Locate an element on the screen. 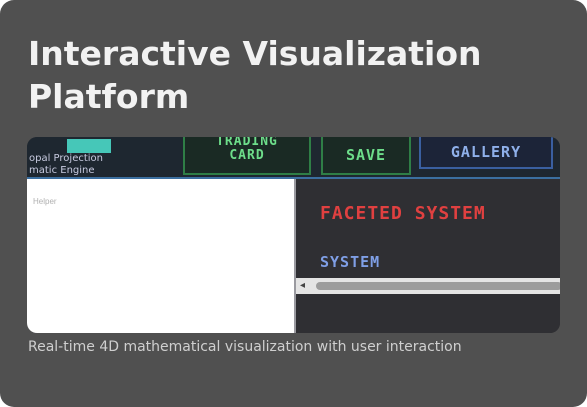 The height and width of the screenshot is (407, 587). preview-thumbnail is located at coordinates (89, 146).